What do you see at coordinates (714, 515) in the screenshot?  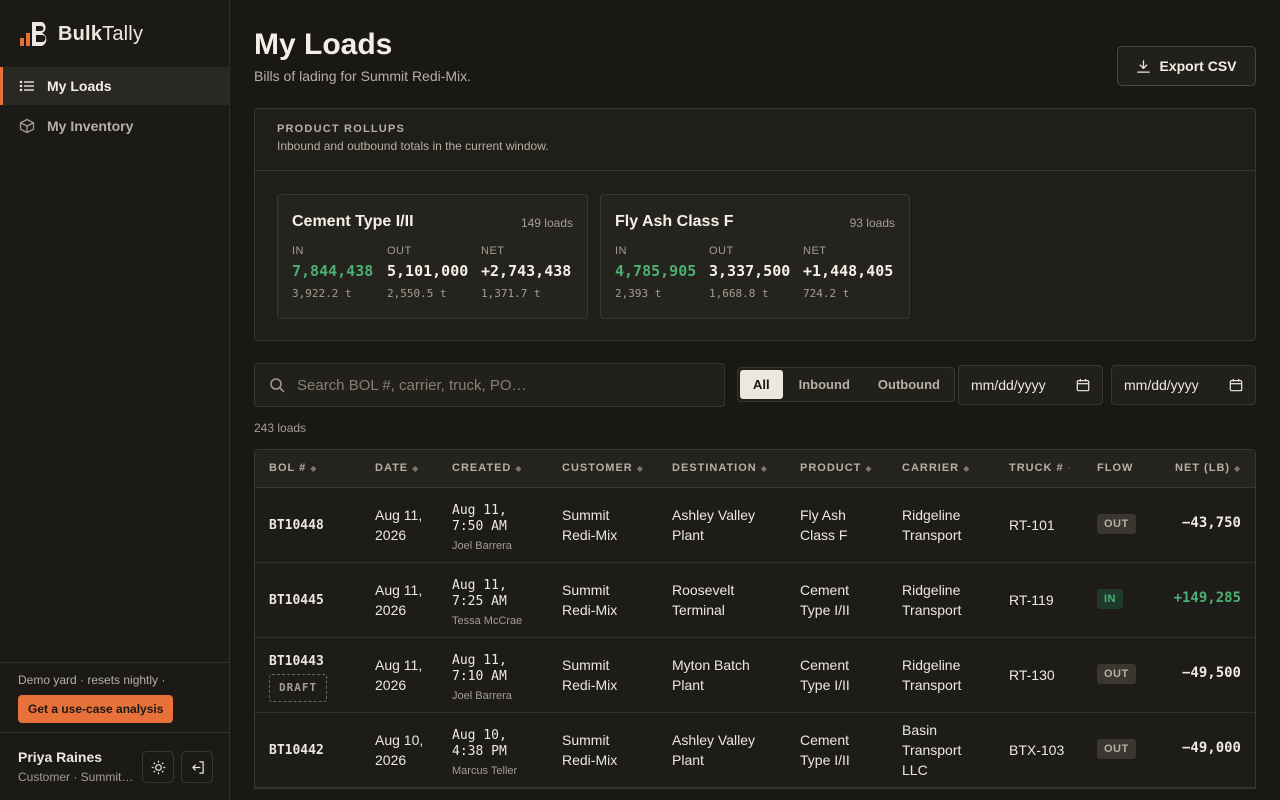 I see `destination-line: Ashley Valley` at bounding box center [714, 515].